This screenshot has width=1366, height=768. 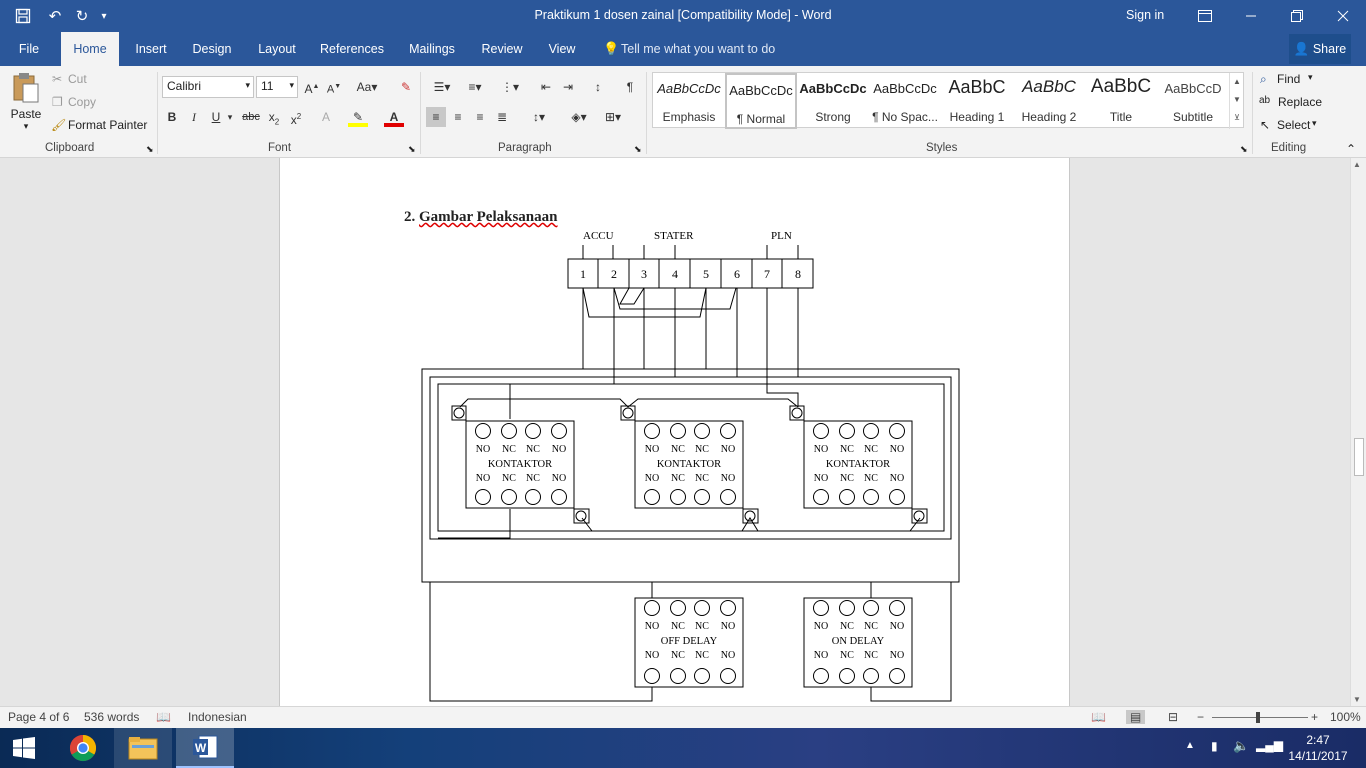 I want to click on subscript-icon: x2, so click(x=274, y=117).